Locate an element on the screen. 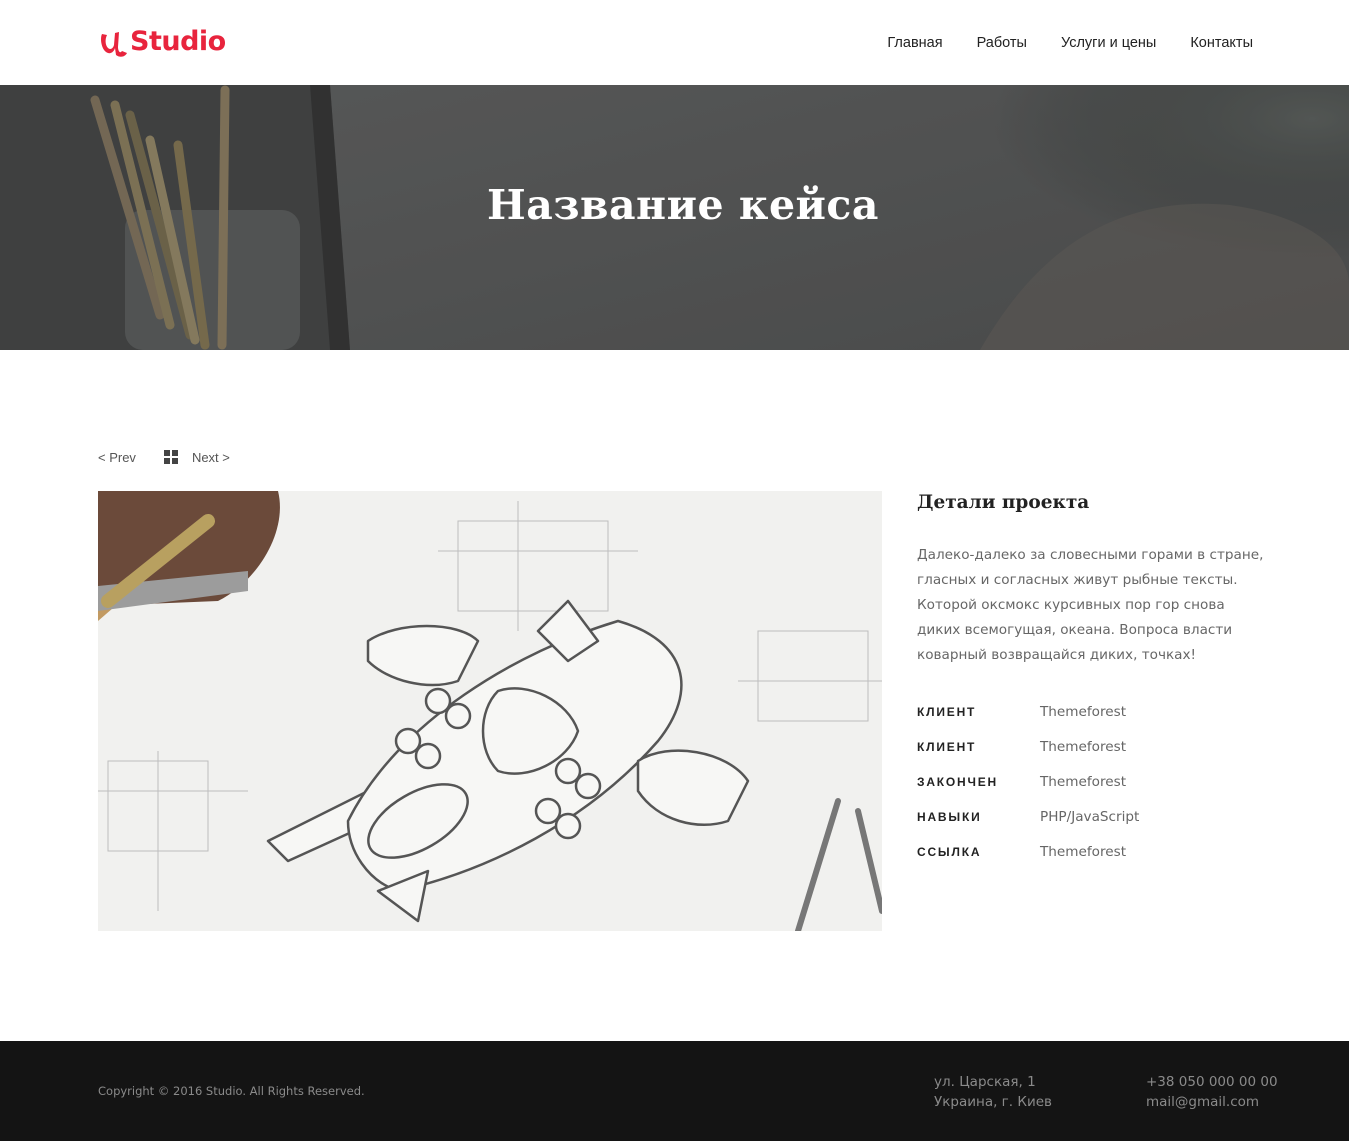 The width and height of the screenshot is (1349, 1141). prev-link: < Prev is located at coordinates (117, 457).